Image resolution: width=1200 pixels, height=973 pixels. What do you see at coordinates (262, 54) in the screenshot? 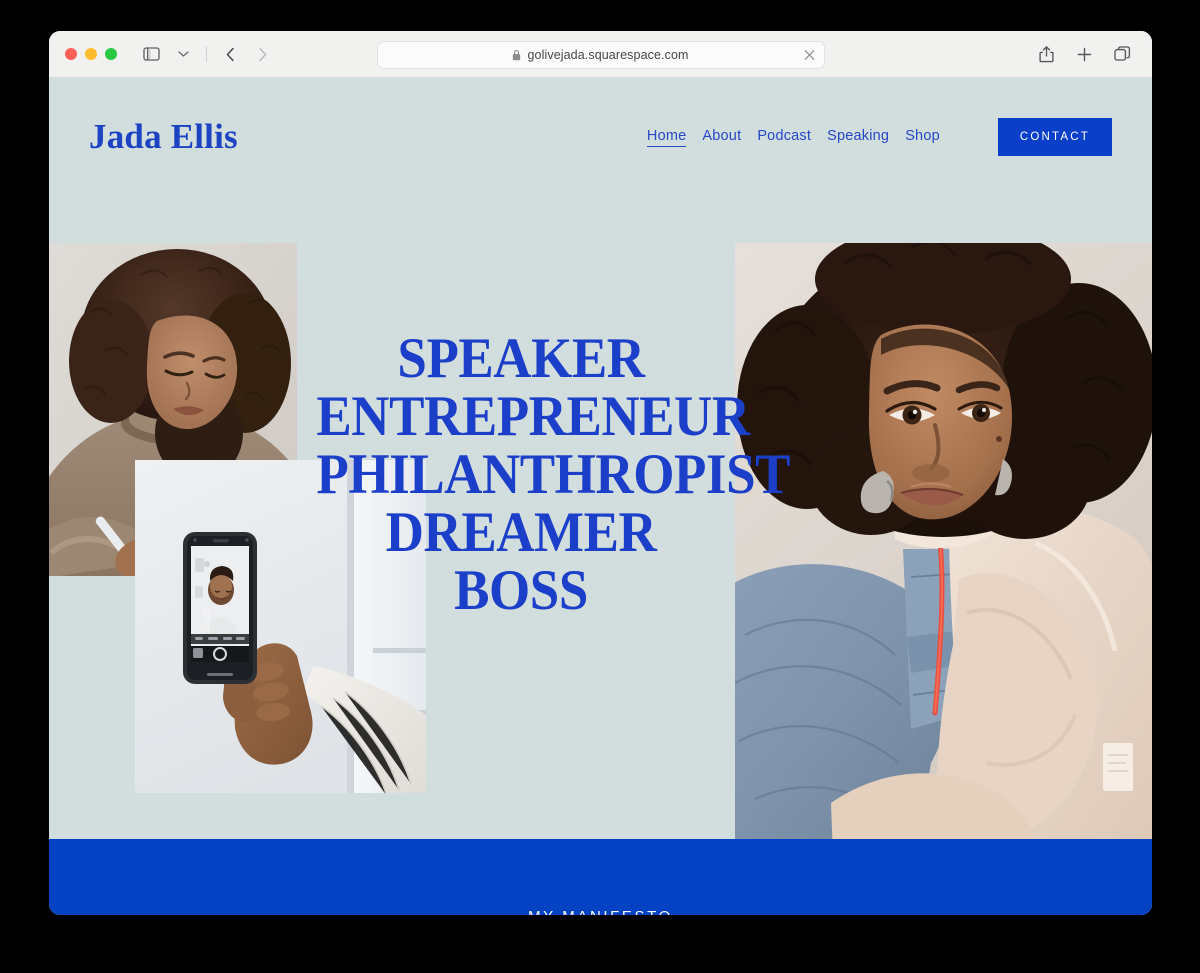
I see `chevron-right-icon` at bounding box center [262, 54].